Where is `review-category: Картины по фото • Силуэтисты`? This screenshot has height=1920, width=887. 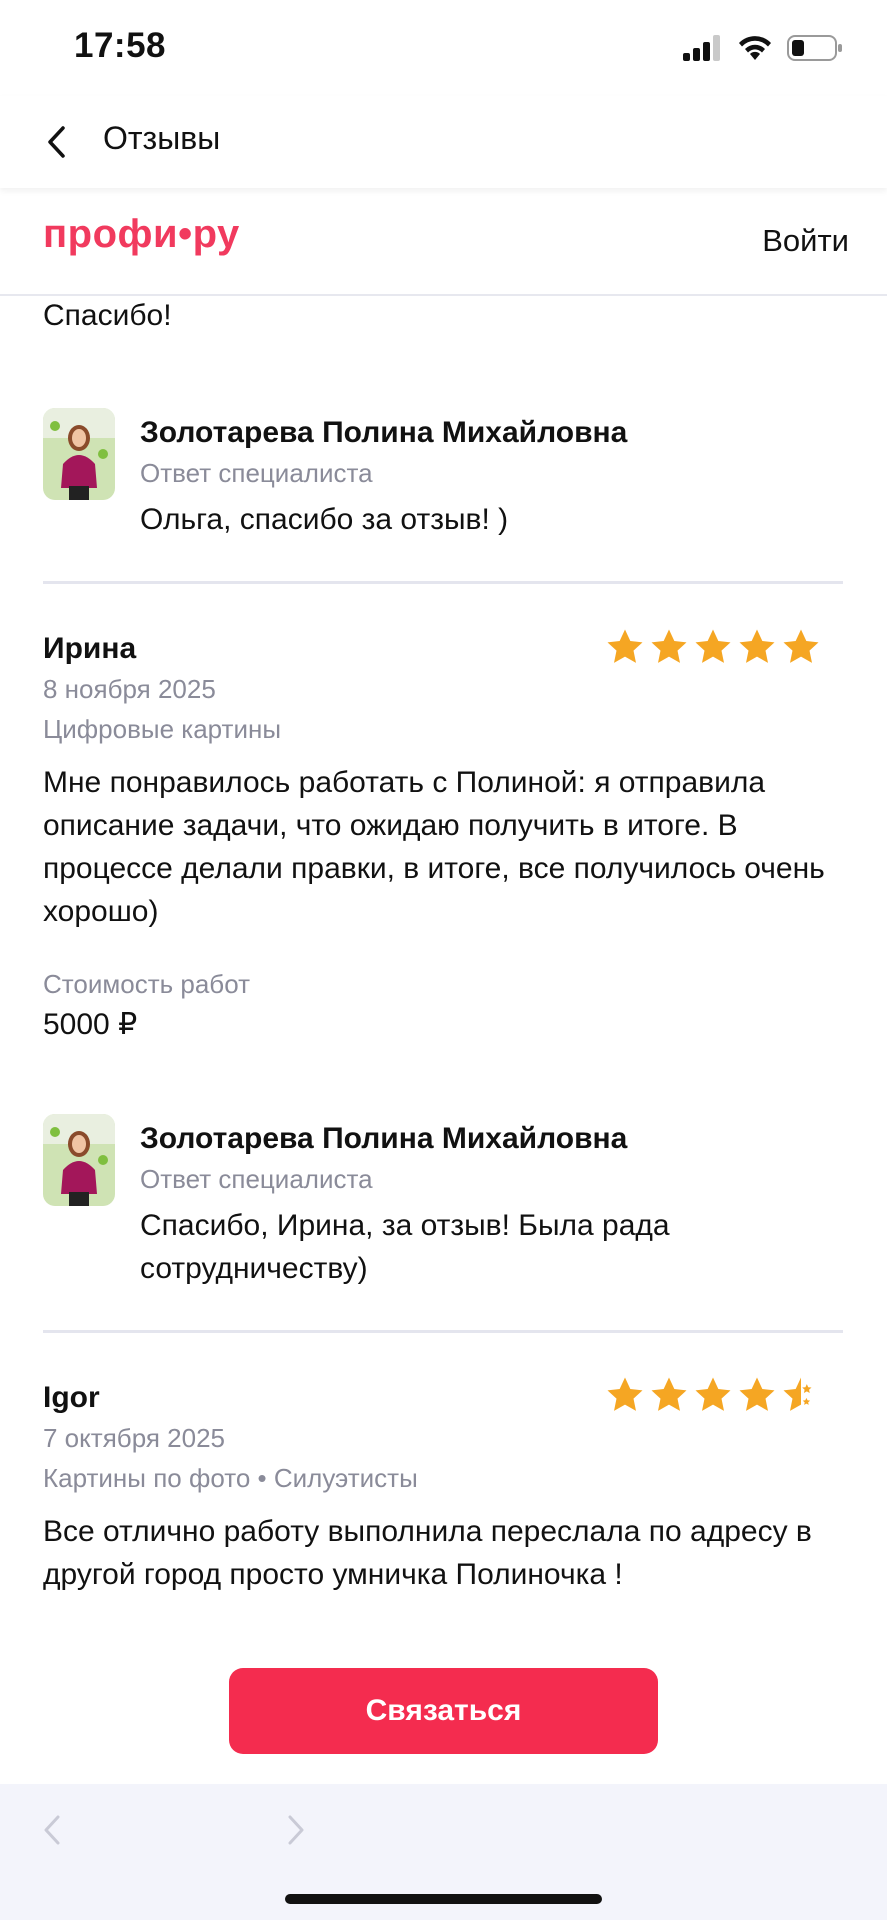
review-category: Картины по фото • Силуэтисты is located at coordinates (230, 1478).